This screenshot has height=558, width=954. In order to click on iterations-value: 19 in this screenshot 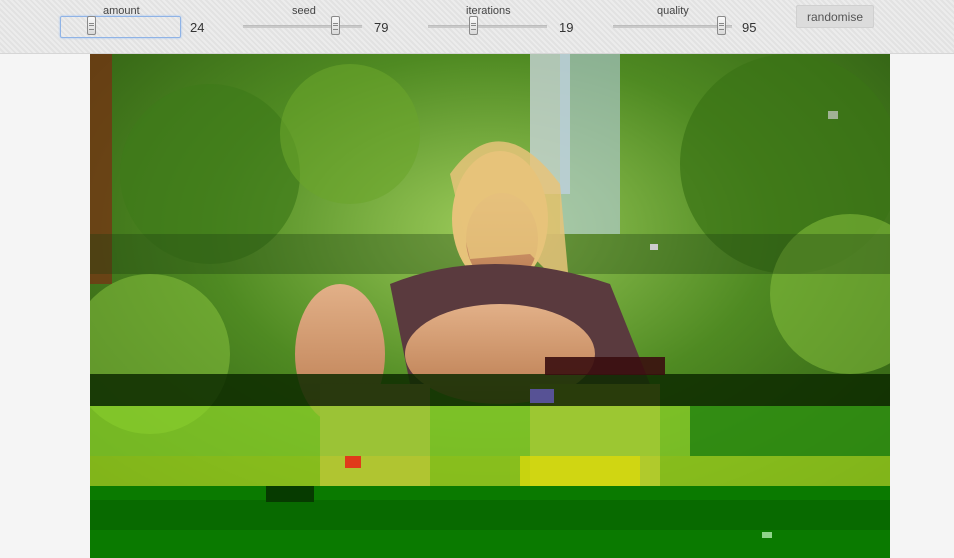, I will do `click(566, 27)`.